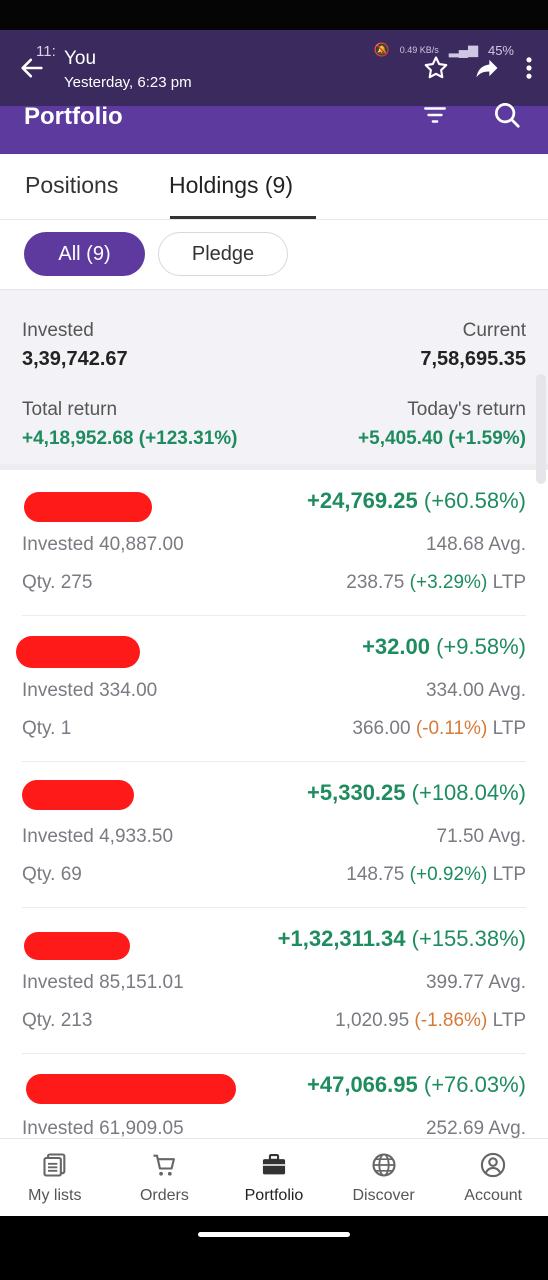  Describe the element at coordinates (436, 874) in the screenshot. I see `holding-ltp: 148.75 (+0.92%) LTP` at that location.